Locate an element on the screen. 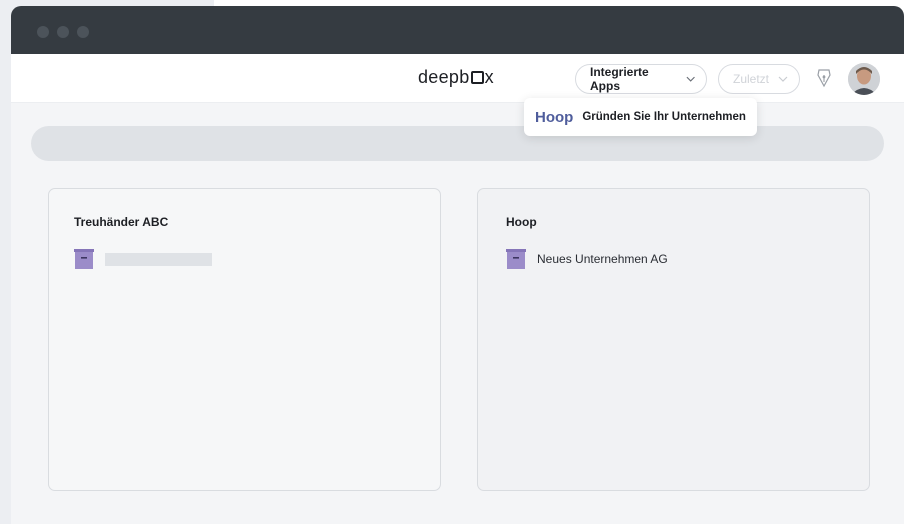  minimize-window-dot is located at coordinates (63, 32).